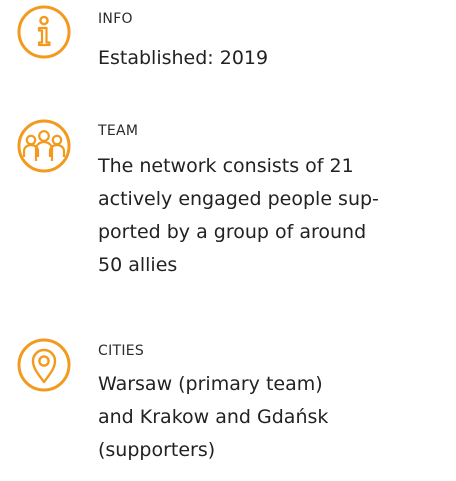 Image resolution: width=456 pixels, height=481 pixels. I want to click on cities-label: CITIES, so click(121, 351).